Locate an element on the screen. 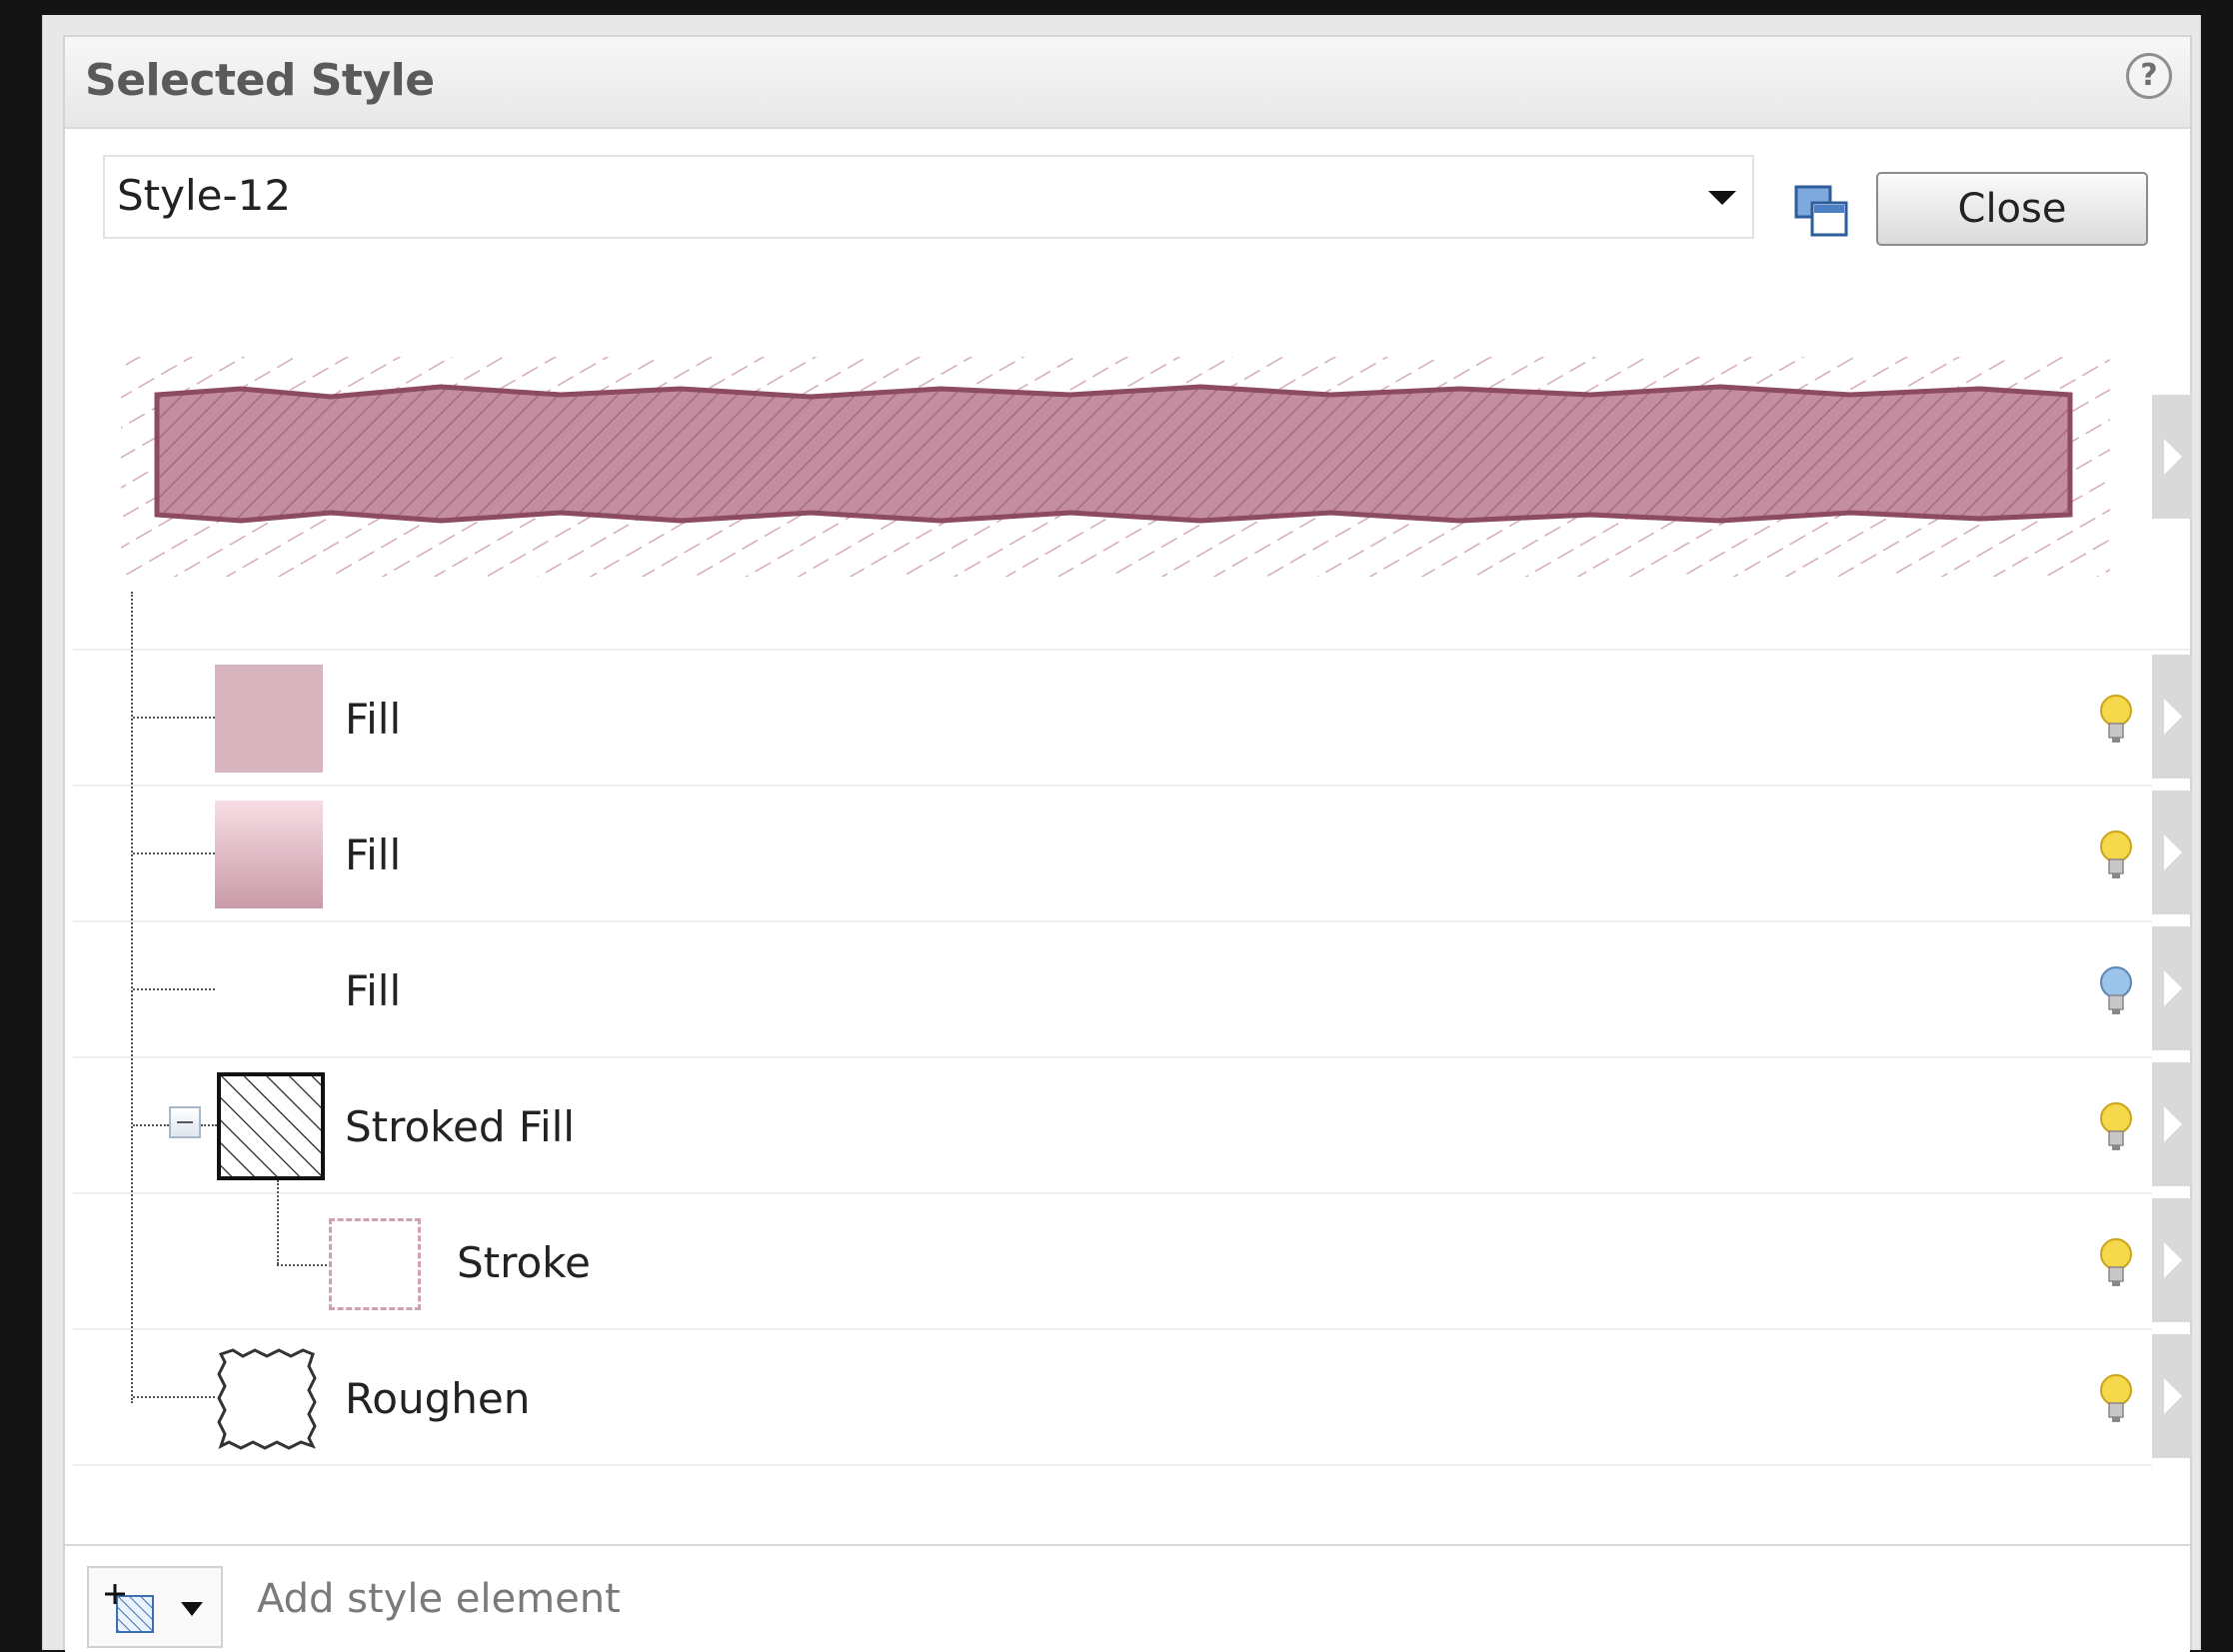  add-element-icon is located at coordinates (129, 1608).